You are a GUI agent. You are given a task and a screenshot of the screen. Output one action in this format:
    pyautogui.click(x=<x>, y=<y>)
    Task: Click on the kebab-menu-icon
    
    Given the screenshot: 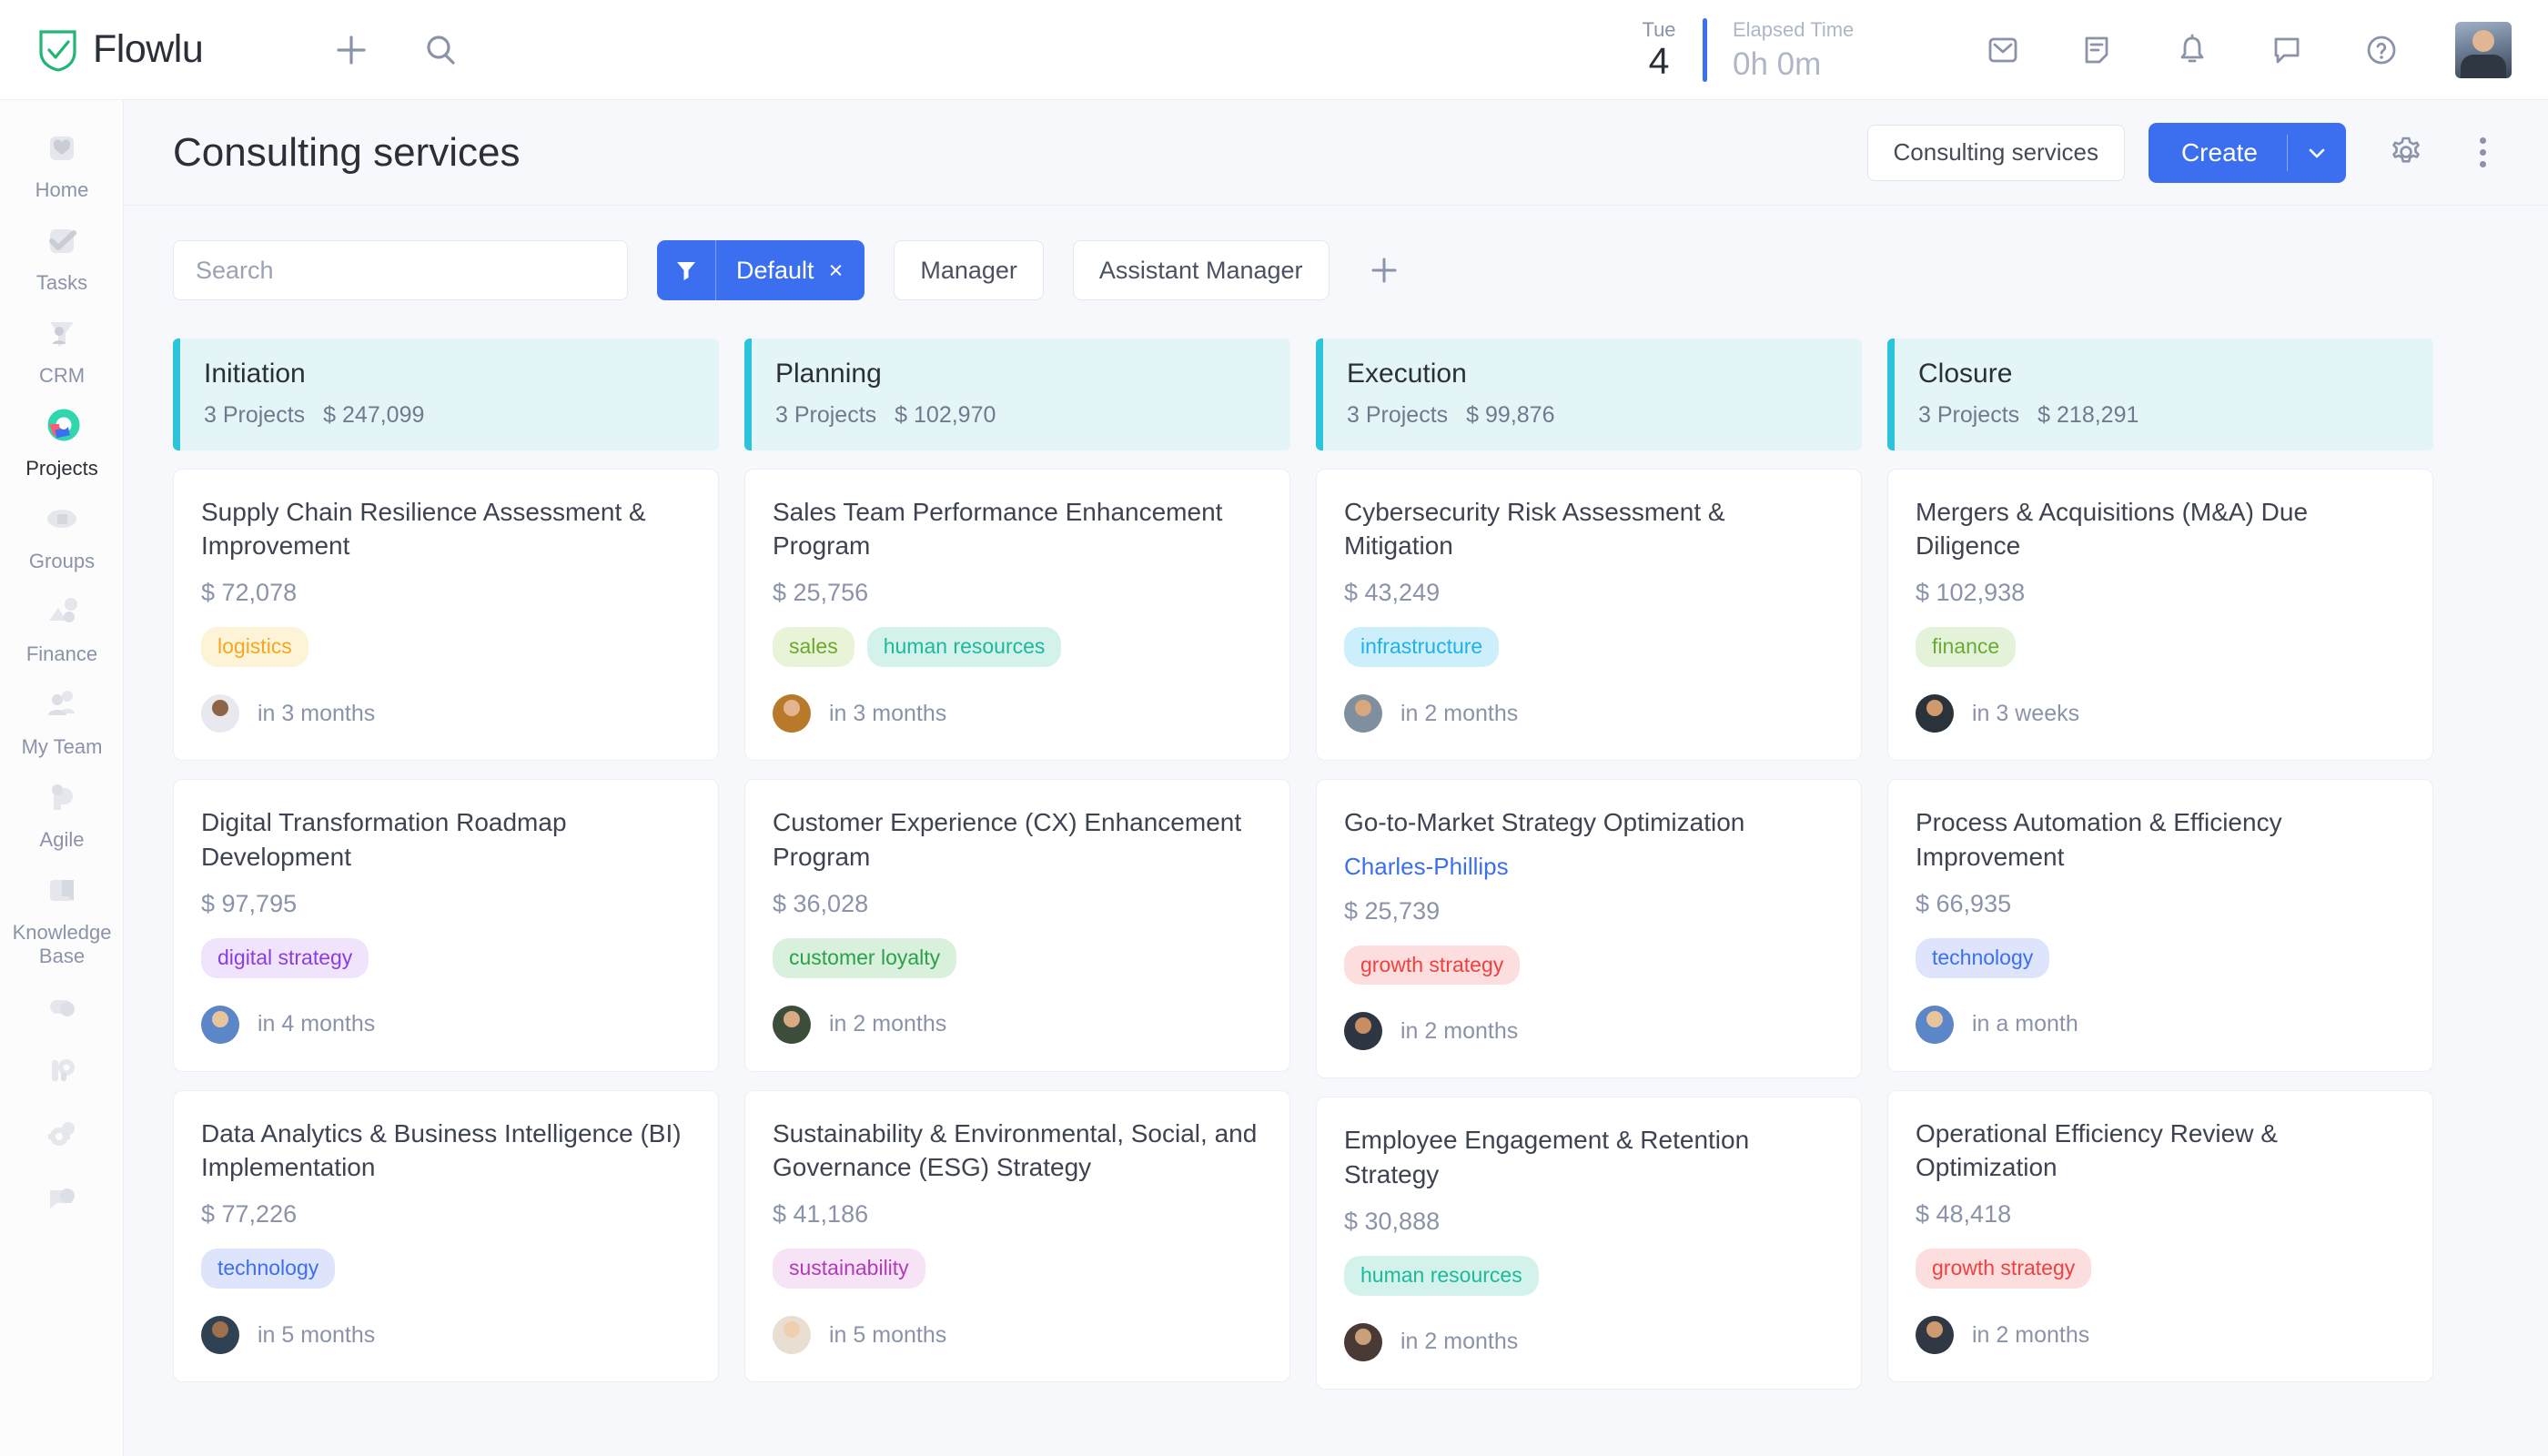 What is the action you would take?
    pyautogui.click(x=2482, y=153)
    